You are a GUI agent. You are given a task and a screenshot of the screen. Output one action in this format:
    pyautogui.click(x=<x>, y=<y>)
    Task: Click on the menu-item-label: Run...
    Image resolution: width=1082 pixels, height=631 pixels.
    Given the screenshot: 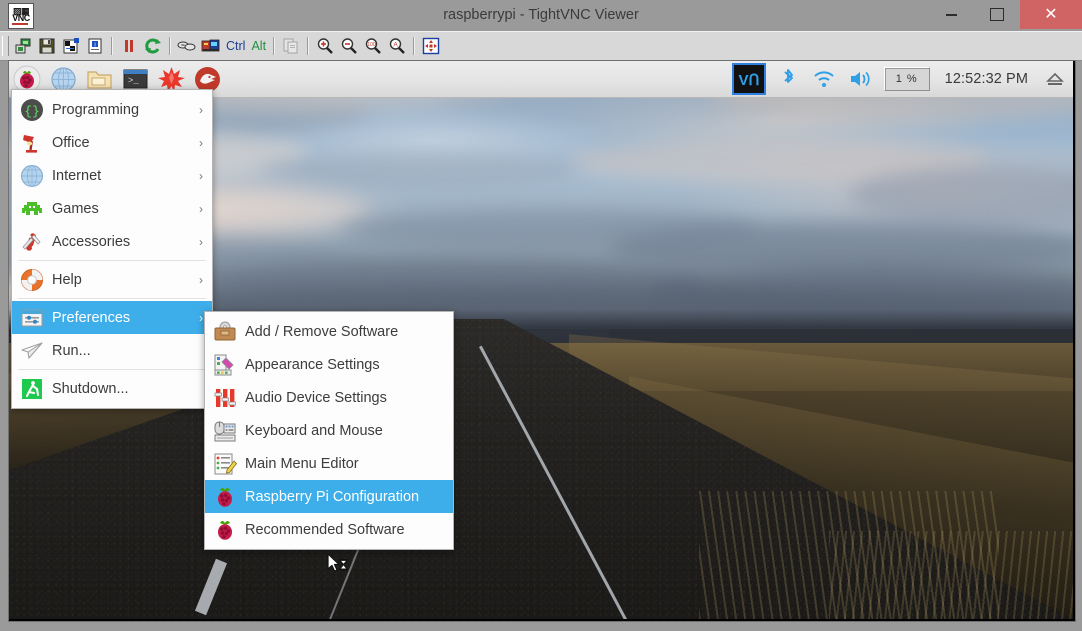 What is the action you would take?
    pyautogui.click(x=71, y=350)
    